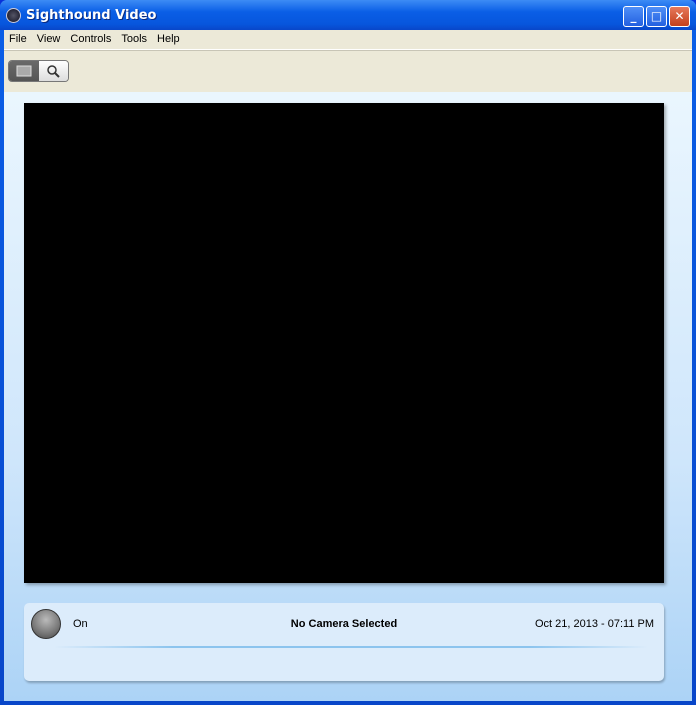 This screenshot has height=705, width=696. I want to click on sighthound-logo-icon, so click(13, 15).